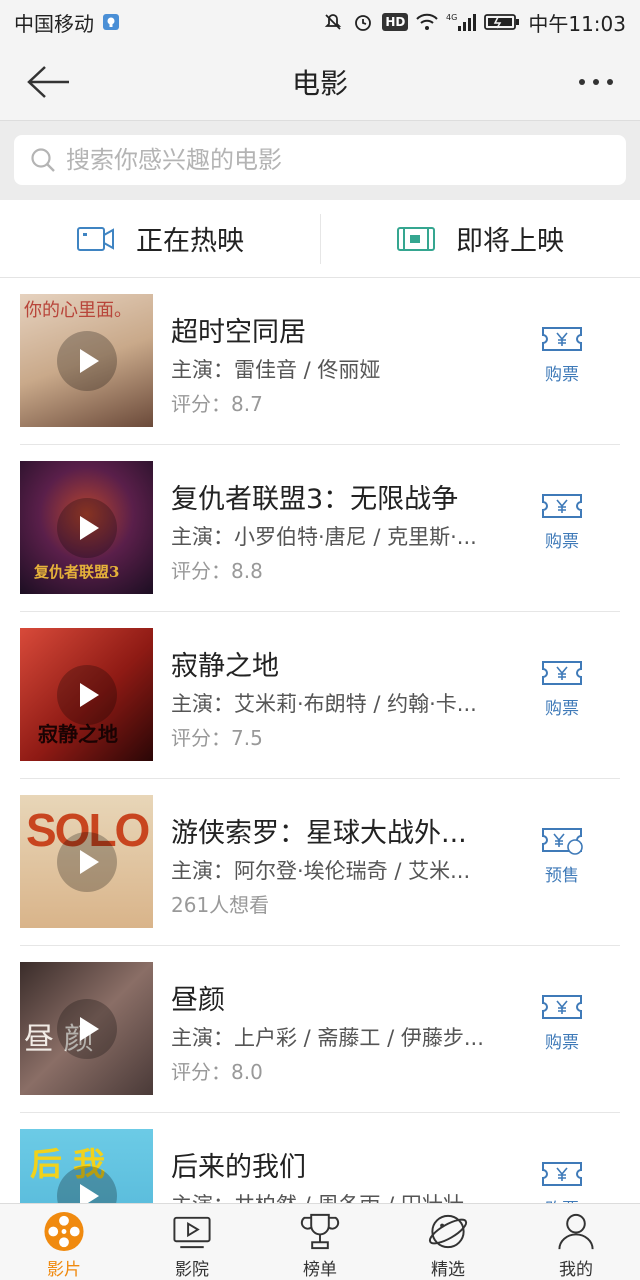 This screenshot has width=640, height=1280. I want to click on search-section, so click(320, 160).